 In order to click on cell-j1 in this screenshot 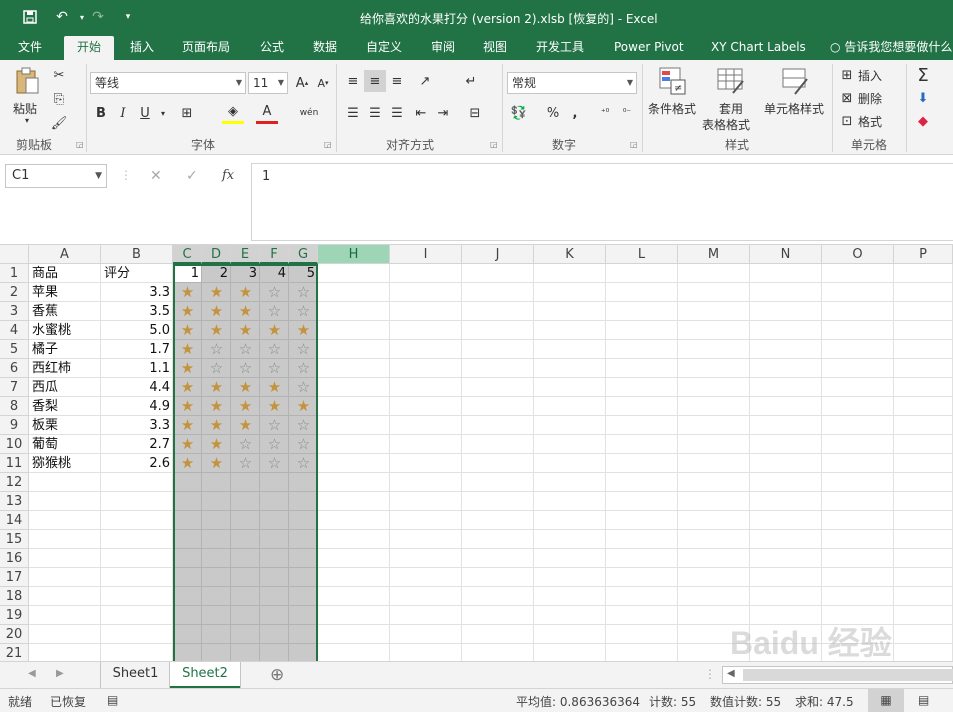, I will do `click(498, 273)`.